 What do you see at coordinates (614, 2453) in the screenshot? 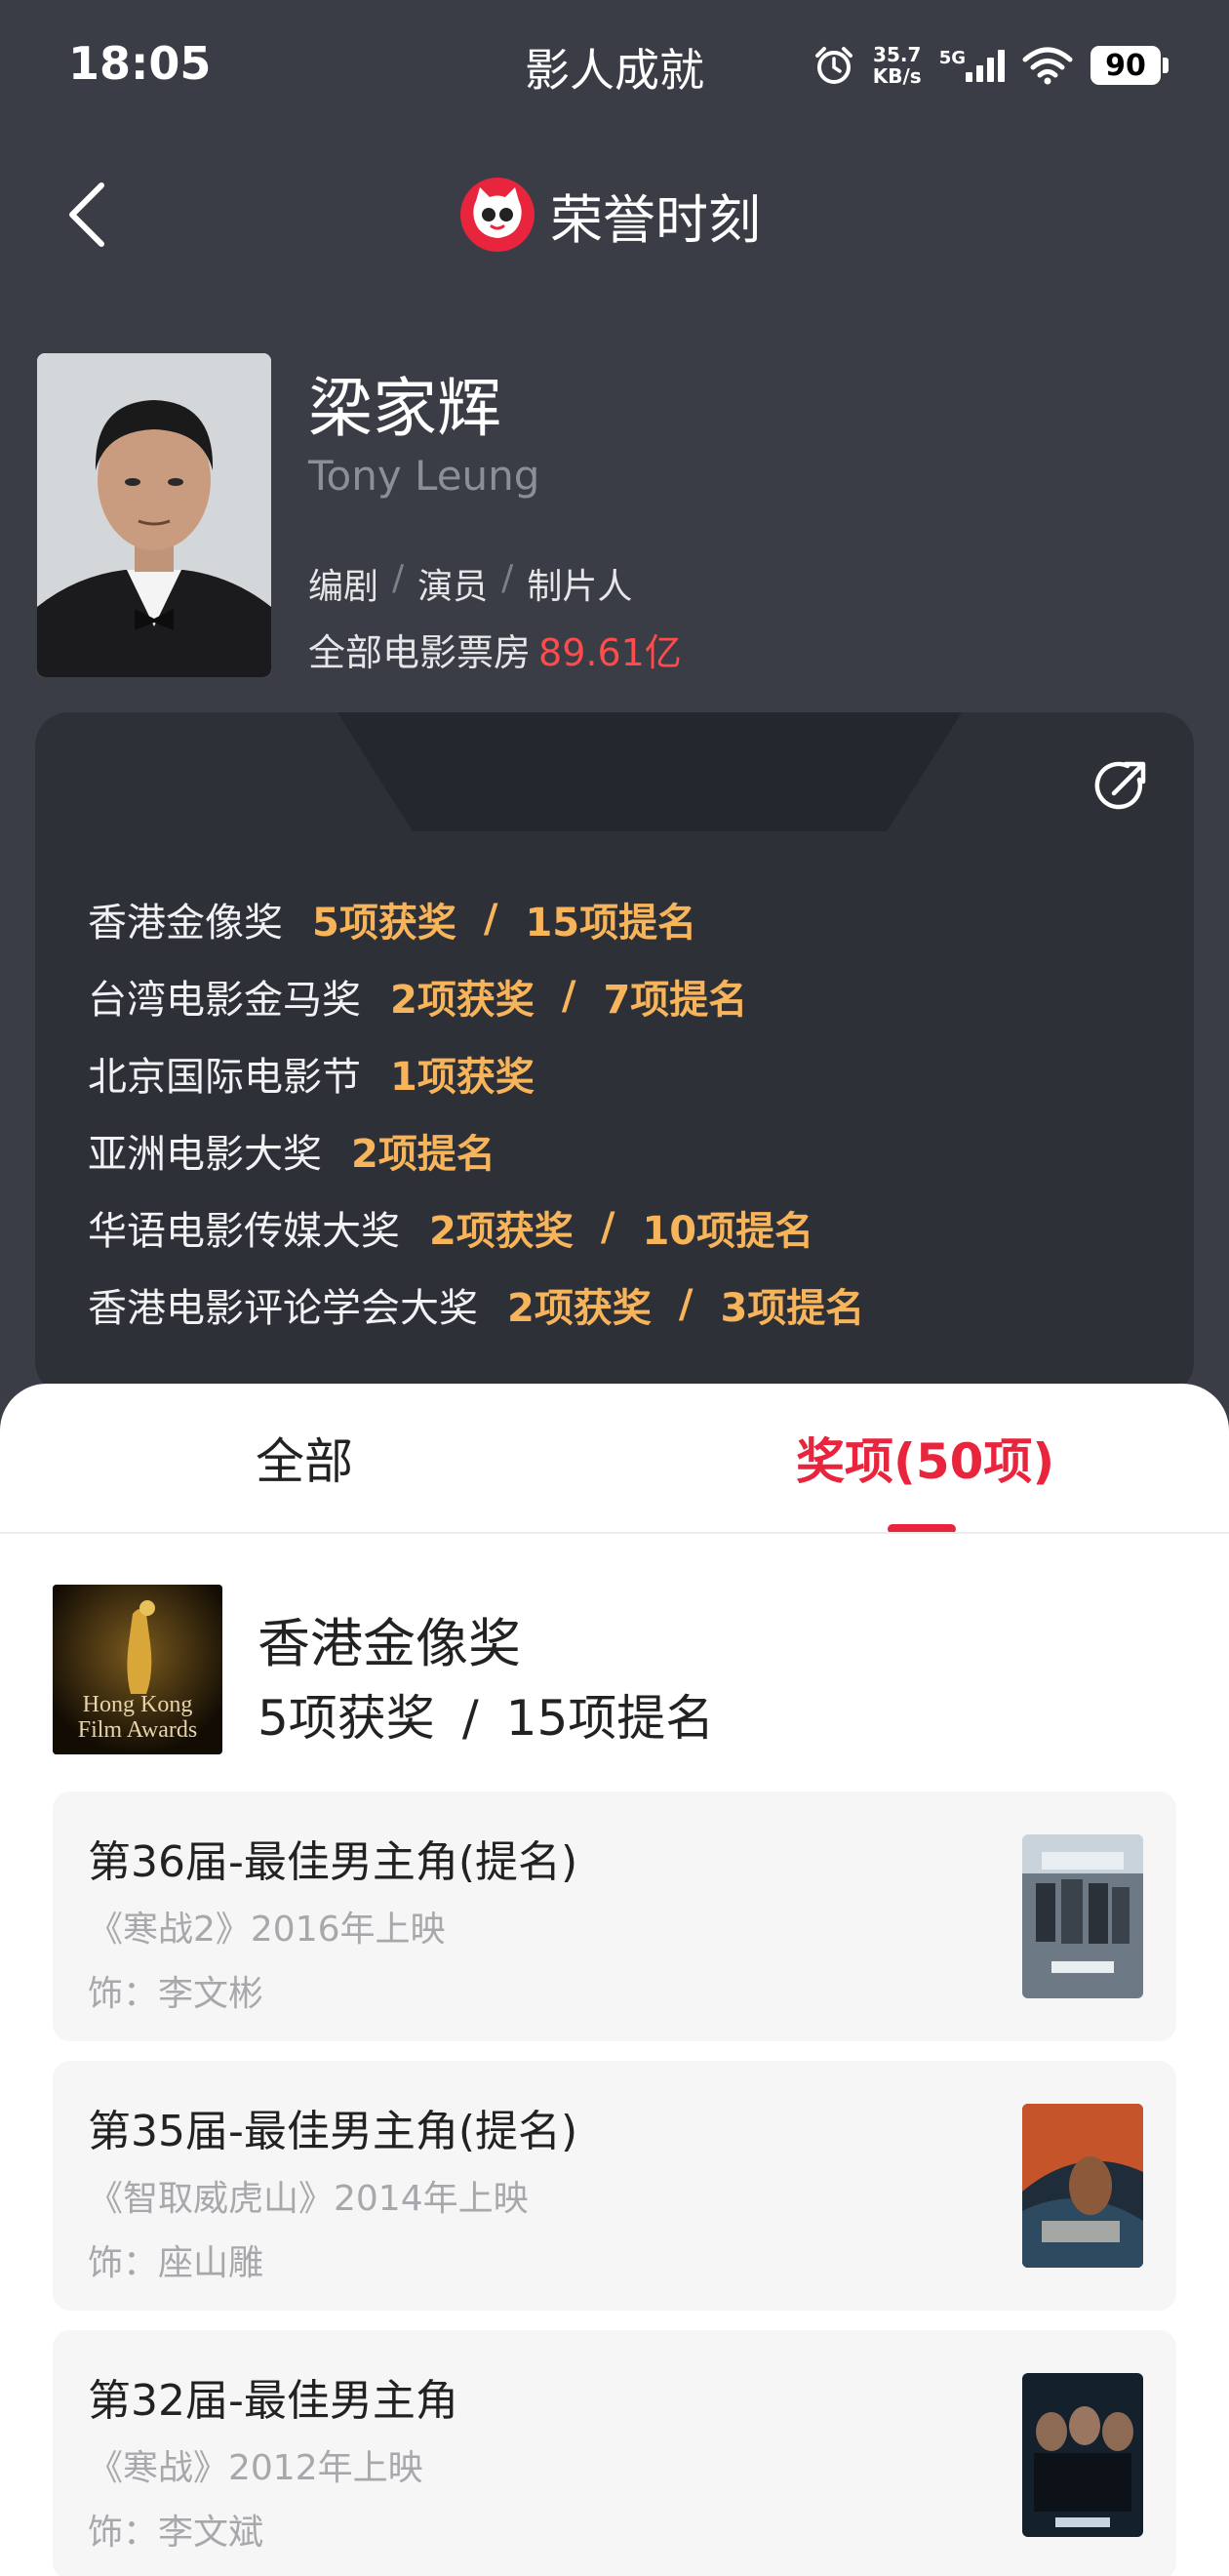
I see `award-card: 第32届-最佳男主角 《寒战》2012年上映 饰：李文斌` at bounding box center [614, 2453].